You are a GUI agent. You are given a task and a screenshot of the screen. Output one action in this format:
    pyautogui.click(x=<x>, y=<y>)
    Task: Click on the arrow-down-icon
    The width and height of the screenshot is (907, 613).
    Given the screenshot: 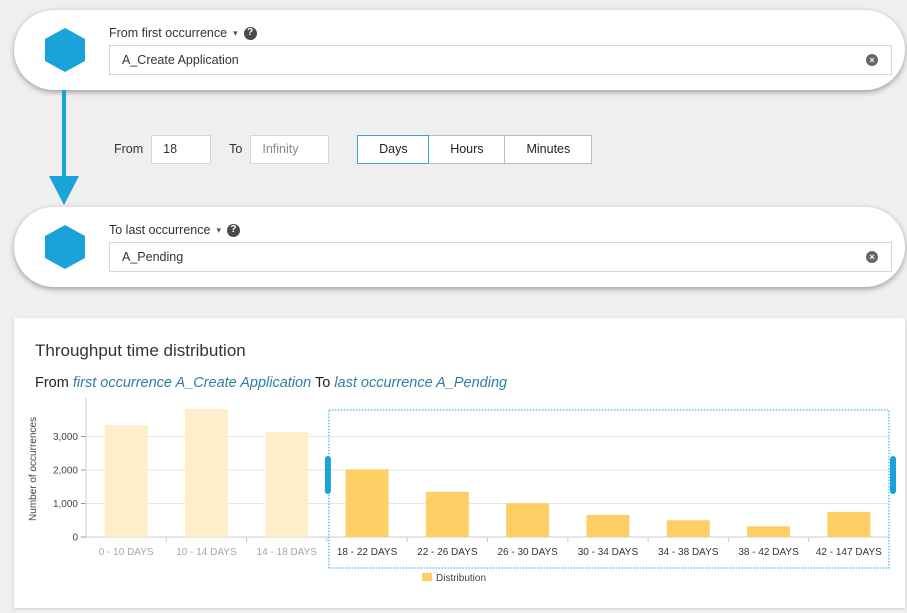 What is the action you would take?
    pyautogui.click(x=64, y=147)
    